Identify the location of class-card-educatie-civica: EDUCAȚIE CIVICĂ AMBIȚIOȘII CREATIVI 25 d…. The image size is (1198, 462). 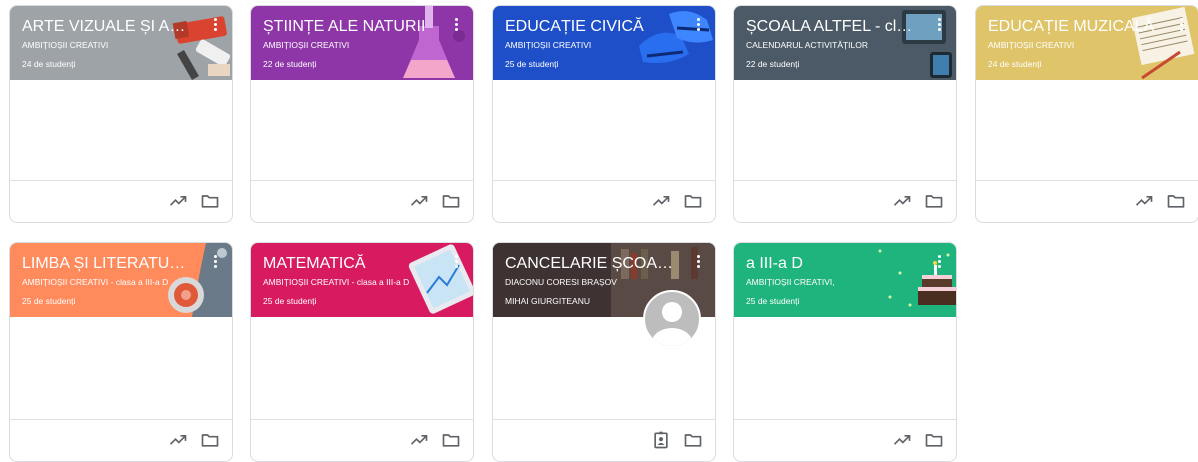
(604, 114).